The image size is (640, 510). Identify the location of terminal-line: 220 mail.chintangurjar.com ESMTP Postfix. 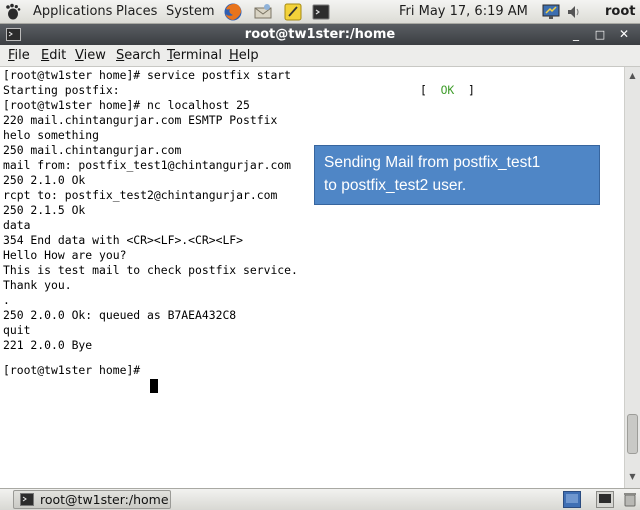
(140, 120).